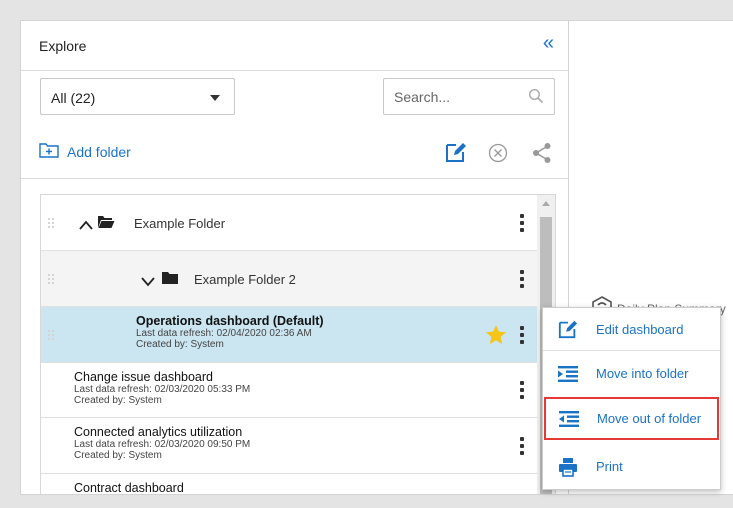  Describe the element at coordinates (215, 98) in the screenshot. I see `caret-down-icon` at that location.